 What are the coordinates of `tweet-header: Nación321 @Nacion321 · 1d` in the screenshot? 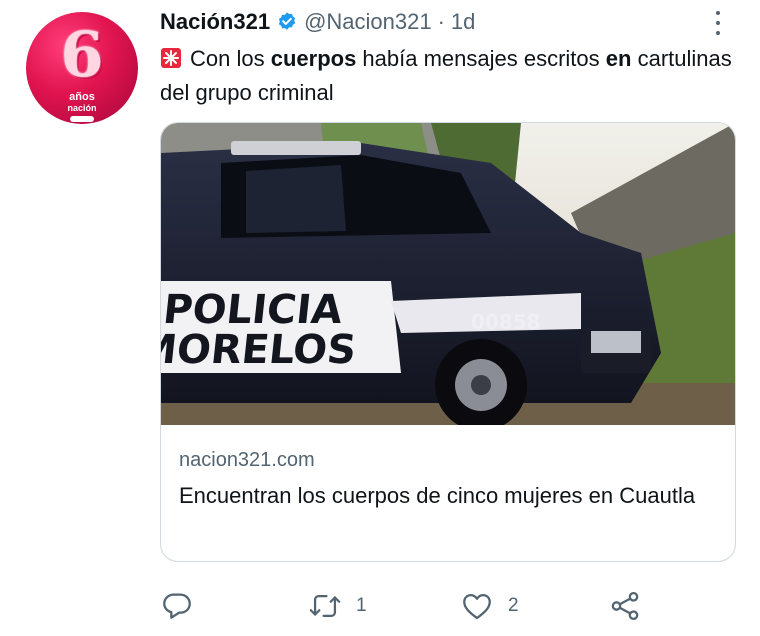 It's located at (317, 22).